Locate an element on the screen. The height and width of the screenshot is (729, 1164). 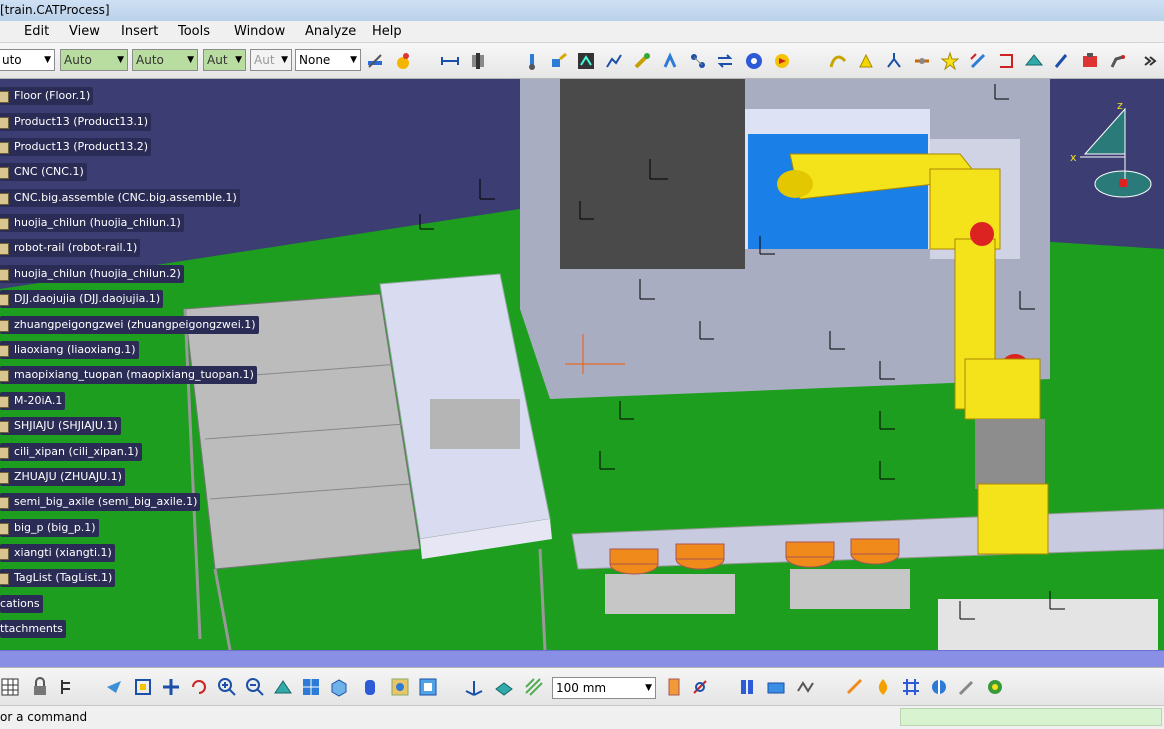
shading-icon is located at coordinates (370, 687).